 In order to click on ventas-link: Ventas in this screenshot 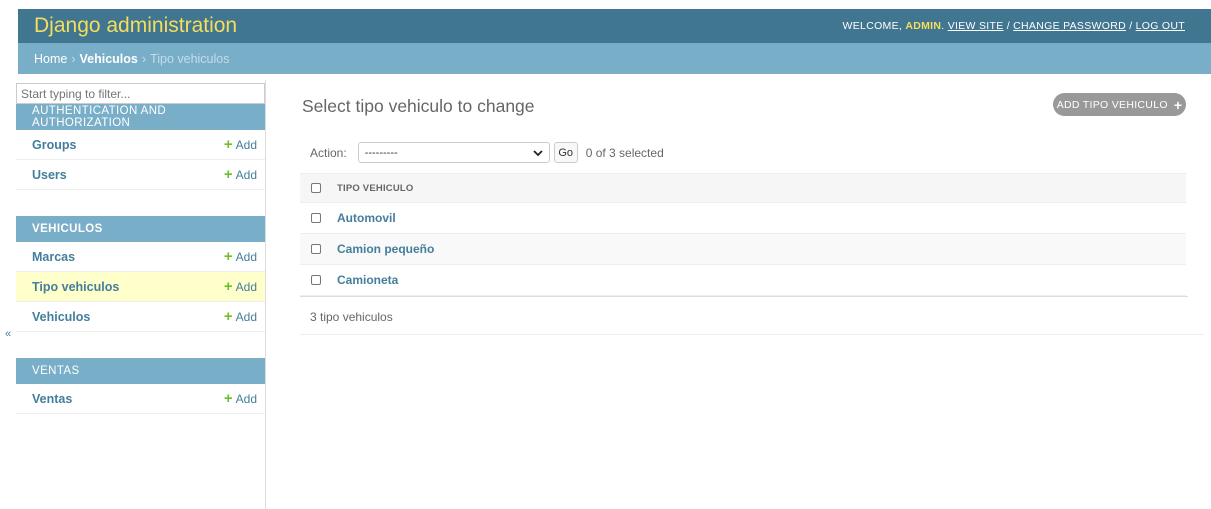, I will do `click(52, 399)`.